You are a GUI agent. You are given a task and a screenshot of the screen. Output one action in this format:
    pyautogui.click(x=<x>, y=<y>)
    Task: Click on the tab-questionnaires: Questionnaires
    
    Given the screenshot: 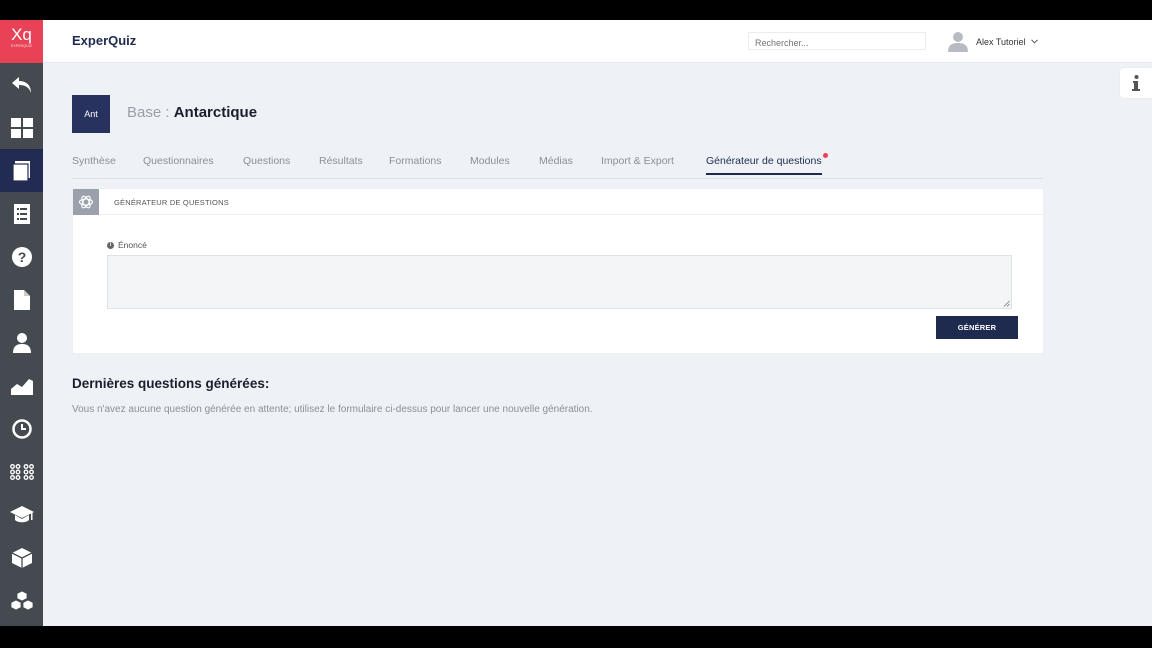 What is the action you would take?
    pyautogui.click(x=178, y=161)
    